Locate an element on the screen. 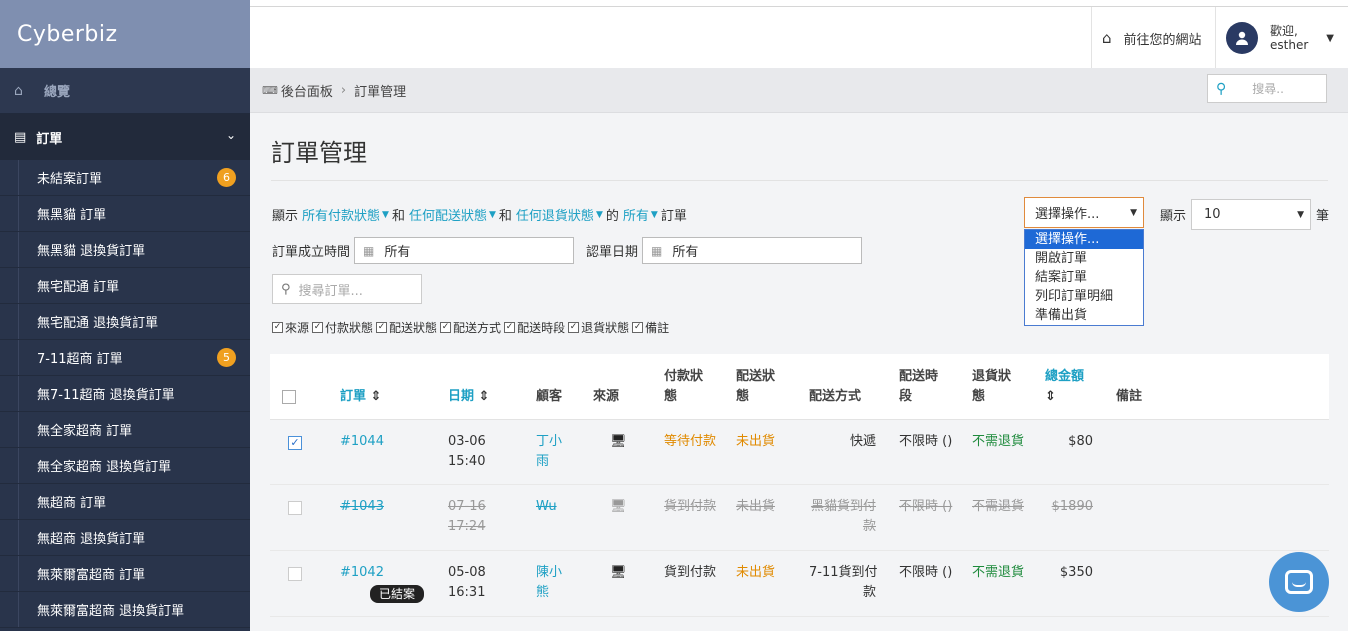 The height and width of the screenshot is (631, 1348). sidebar-item: 無黑貓 退換貨訂單 is located at coordinates (125, 250).